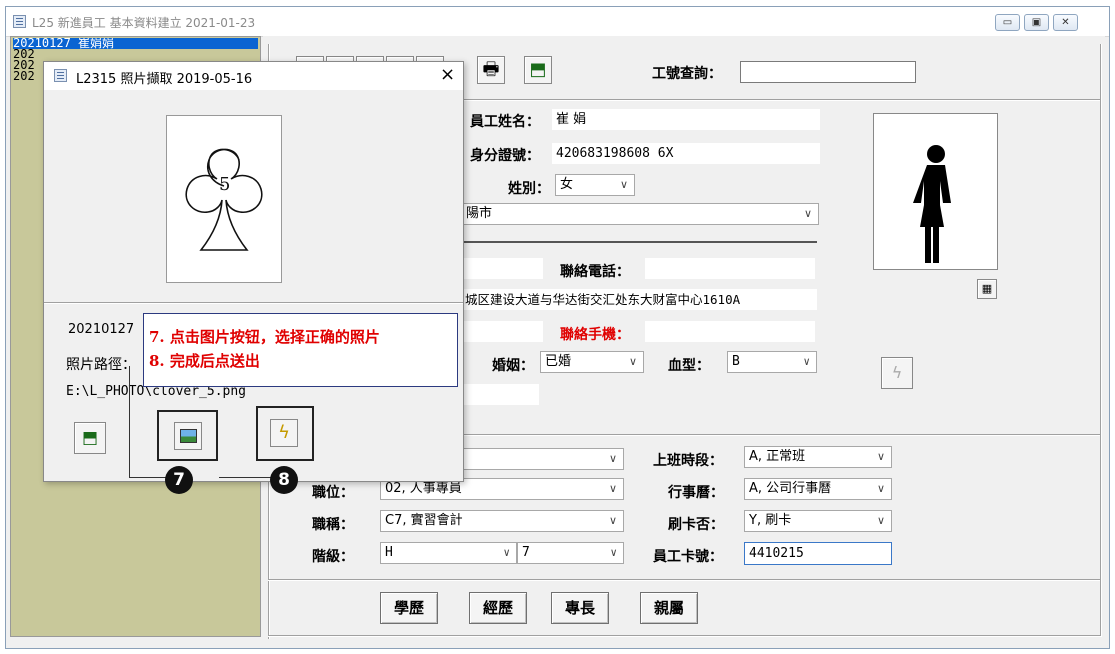 The height and width of the screenshot is (654, 1115). What do you see at coordinates (567, 184) in the screenshot?
I see `gender-value: 女` at bounding box center [567, 184].